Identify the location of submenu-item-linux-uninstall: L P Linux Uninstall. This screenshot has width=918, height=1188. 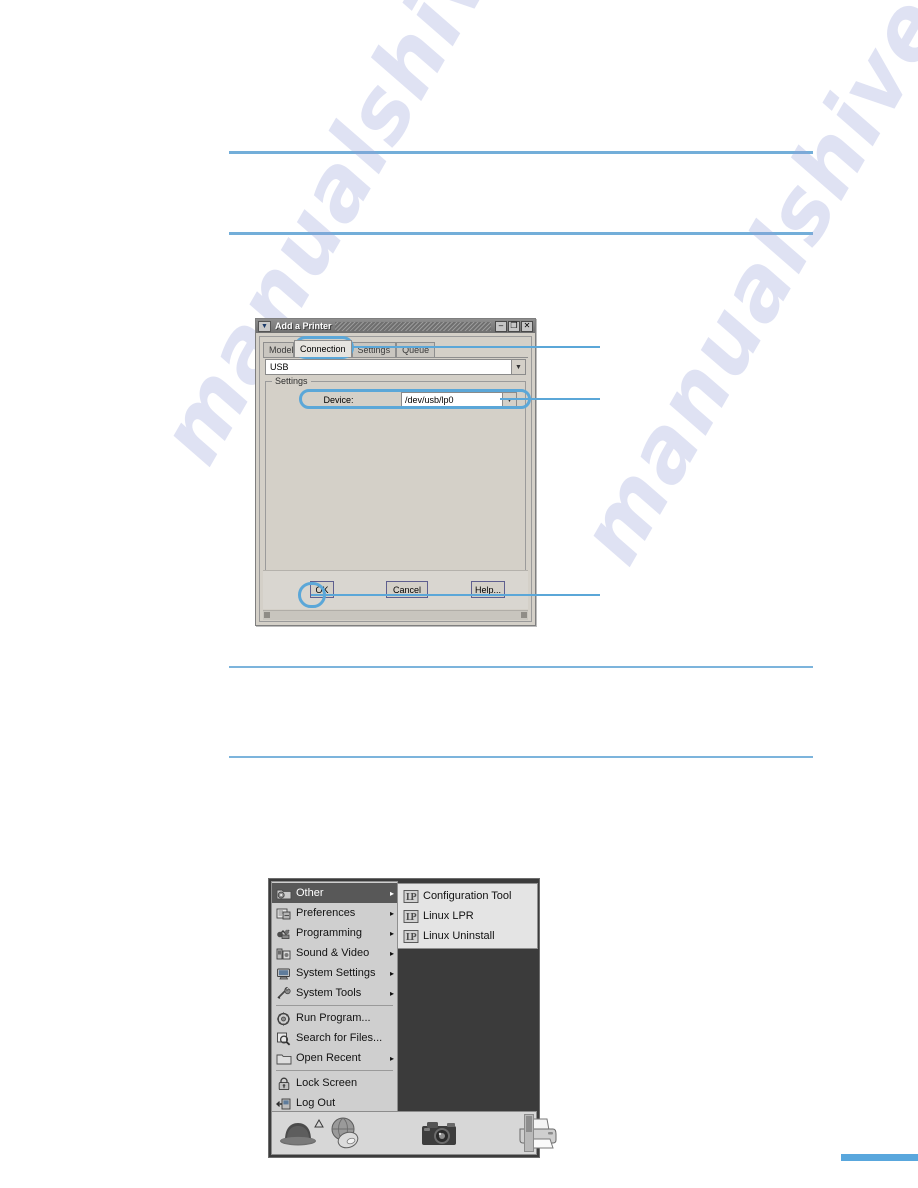
(467, 936).